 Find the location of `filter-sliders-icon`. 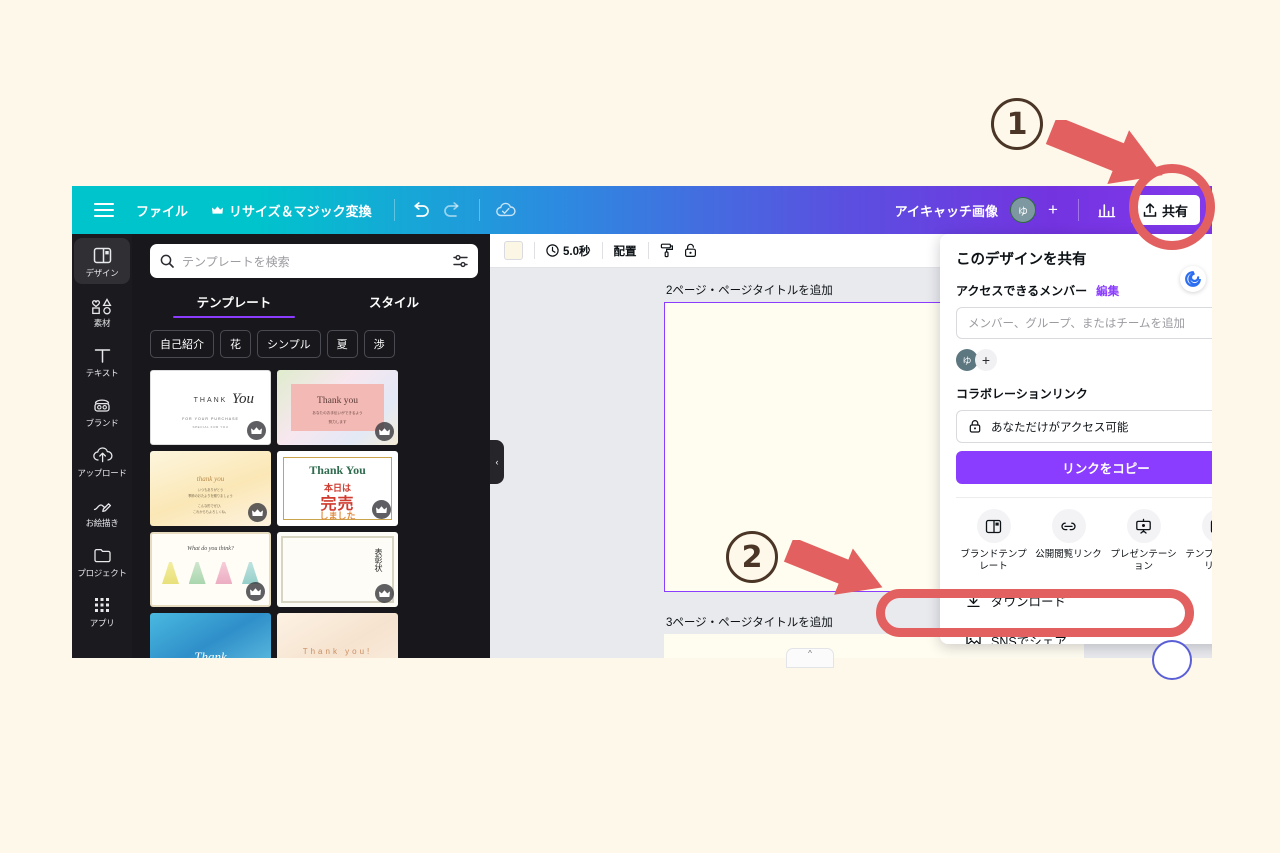

filter-sliders-icon is located at coordinates (460, 261).